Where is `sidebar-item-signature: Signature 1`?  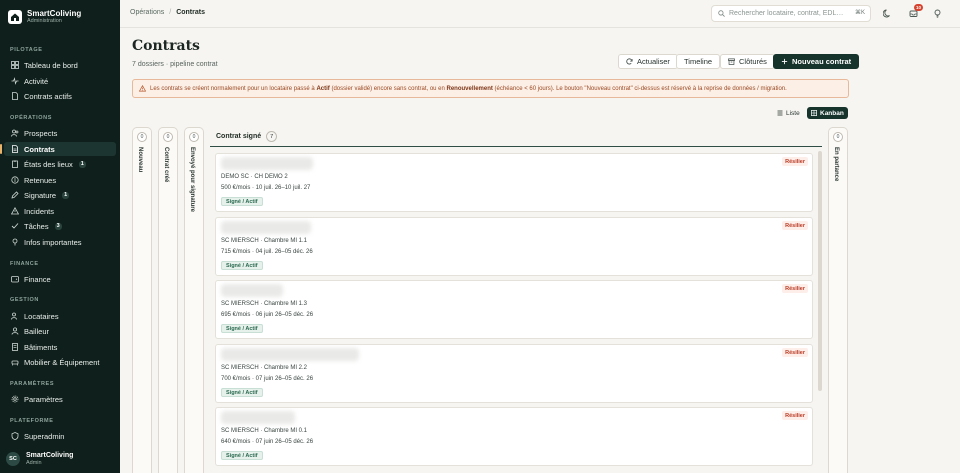
sidebar-item-signature: Signature 1 is located at coordinates (60, 195).